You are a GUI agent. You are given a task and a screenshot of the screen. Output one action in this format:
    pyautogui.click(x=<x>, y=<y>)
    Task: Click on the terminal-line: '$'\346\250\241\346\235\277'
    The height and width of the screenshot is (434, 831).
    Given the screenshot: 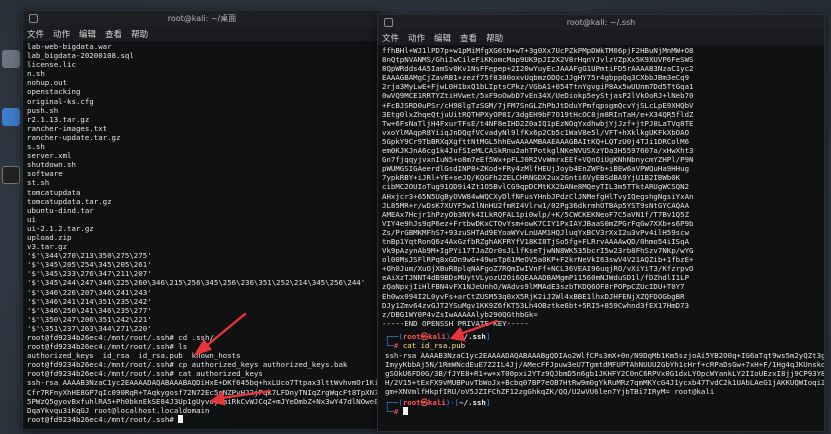 What is the action you would take?
    pyautogui.click(x=89, y=310)
    